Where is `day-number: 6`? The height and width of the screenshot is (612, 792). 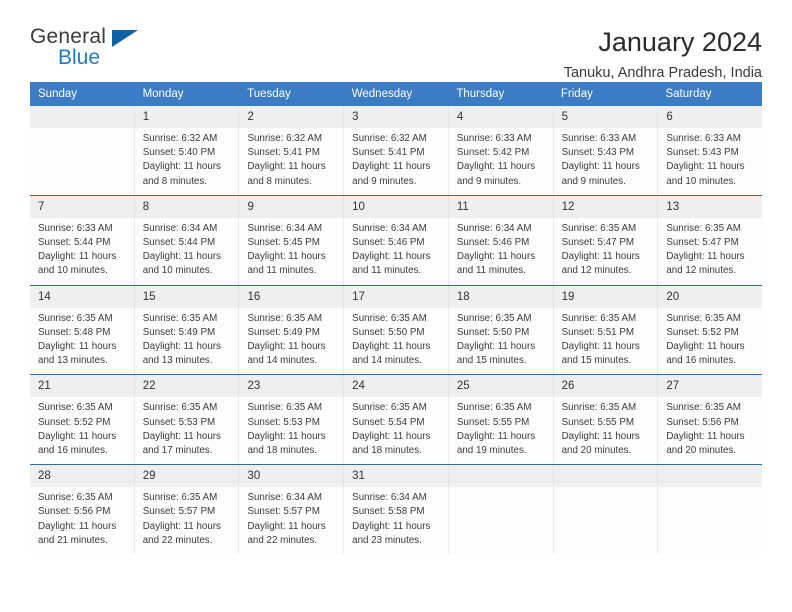
day-number: 6 is located at coordinates (709, 117).